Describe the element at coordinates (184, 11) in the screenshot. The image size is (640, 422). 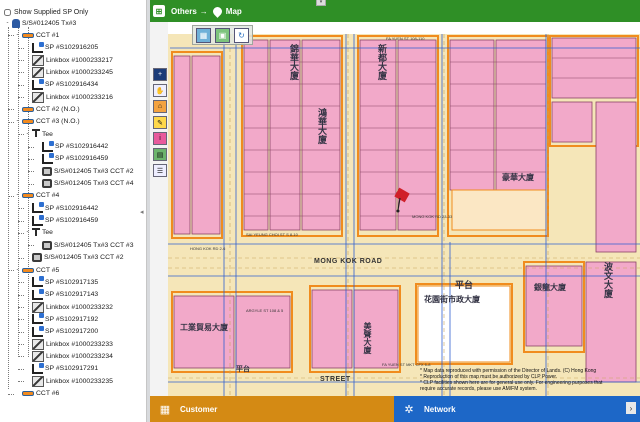
I see `breadcrumb-others: Others` at that location.